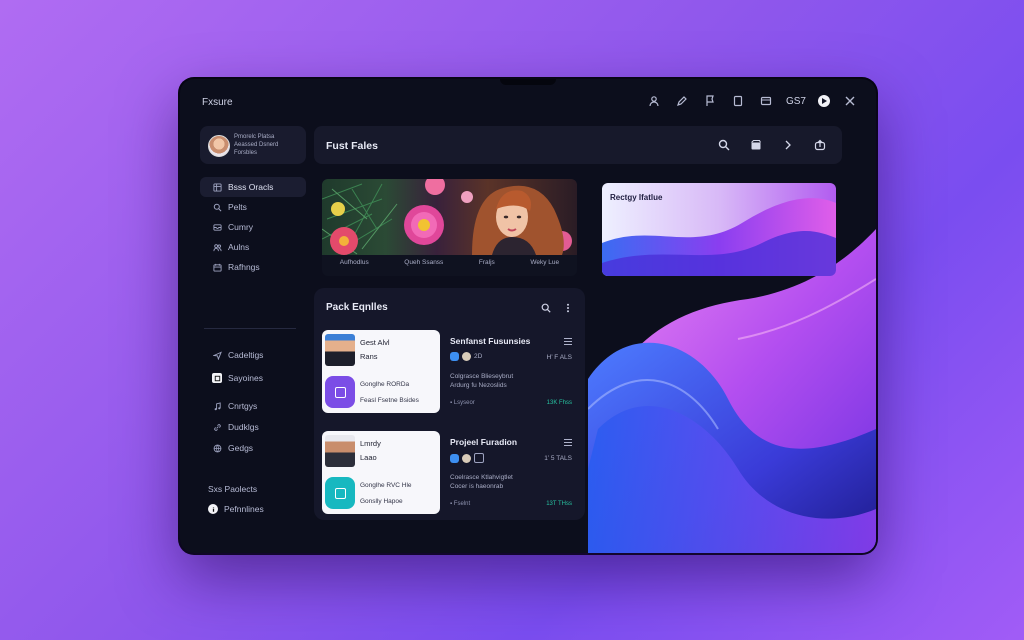 The image size is (1024, 640). What do you see at coordinates (244, 509) in the screenshot?
I see `sidebar-item-label: Pefnnlines` at bounding box center [244, 509].